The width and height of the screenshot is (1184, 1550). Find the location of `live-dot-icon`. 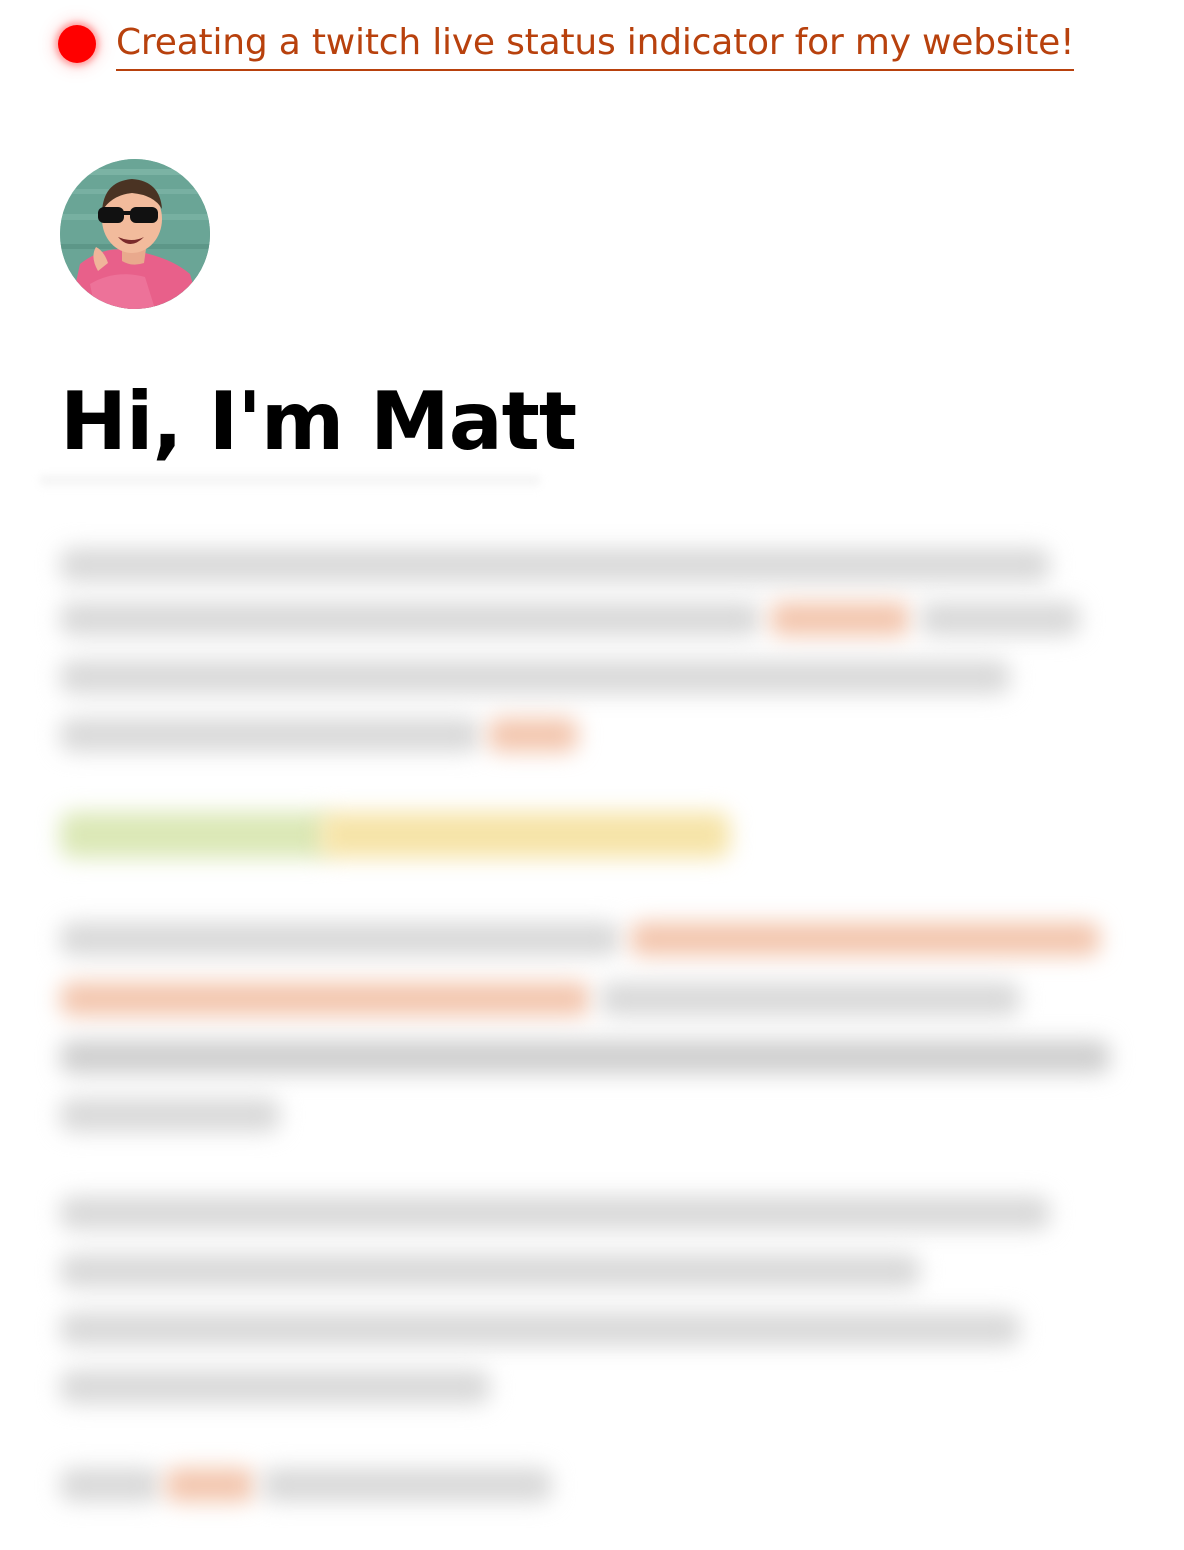

live-dot-icon is located at coordinates (77, 44).